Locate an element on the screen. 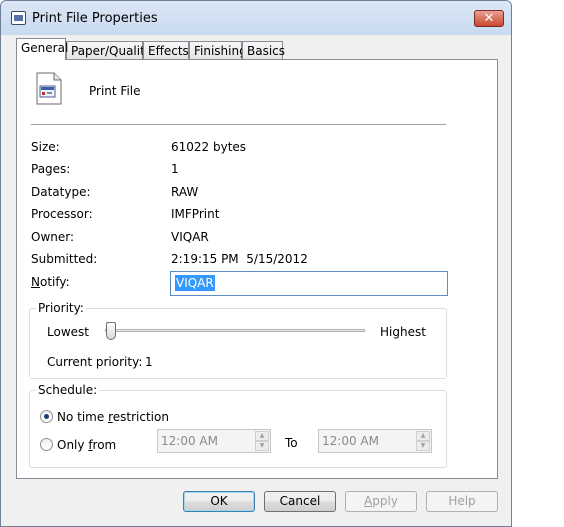 This screenshot has height=527, width=564. separator is located at coordinates (238, 124).